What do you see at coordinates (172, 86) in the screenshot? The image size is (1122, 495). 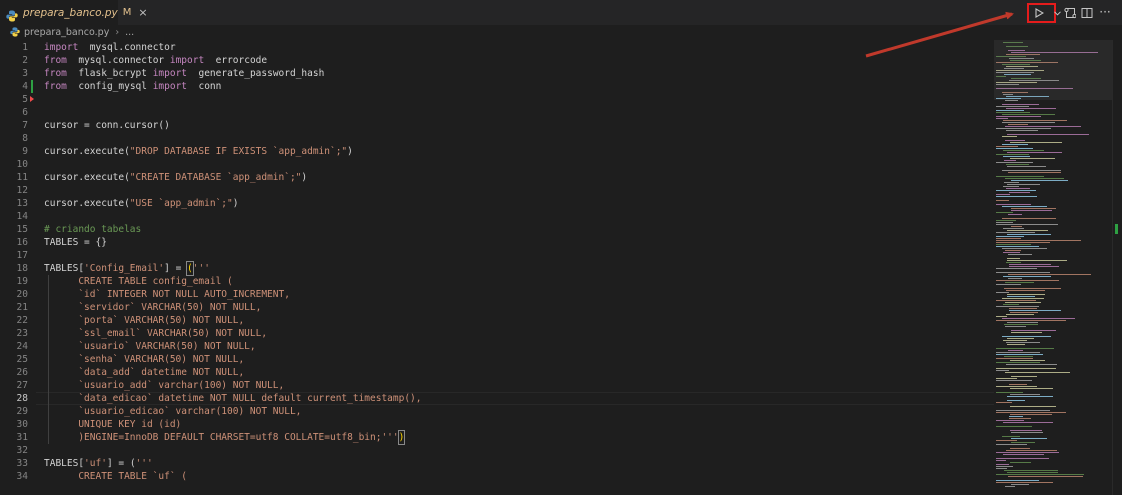 I see `code-token: import` at bounding box center [172, 86].